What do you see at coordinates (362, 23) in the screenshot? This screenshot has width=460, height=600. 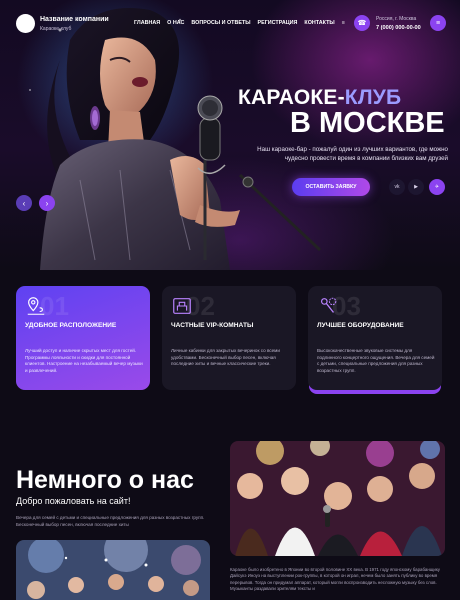 I see `phone-icon: ☎` at bounding box center [362, 23].